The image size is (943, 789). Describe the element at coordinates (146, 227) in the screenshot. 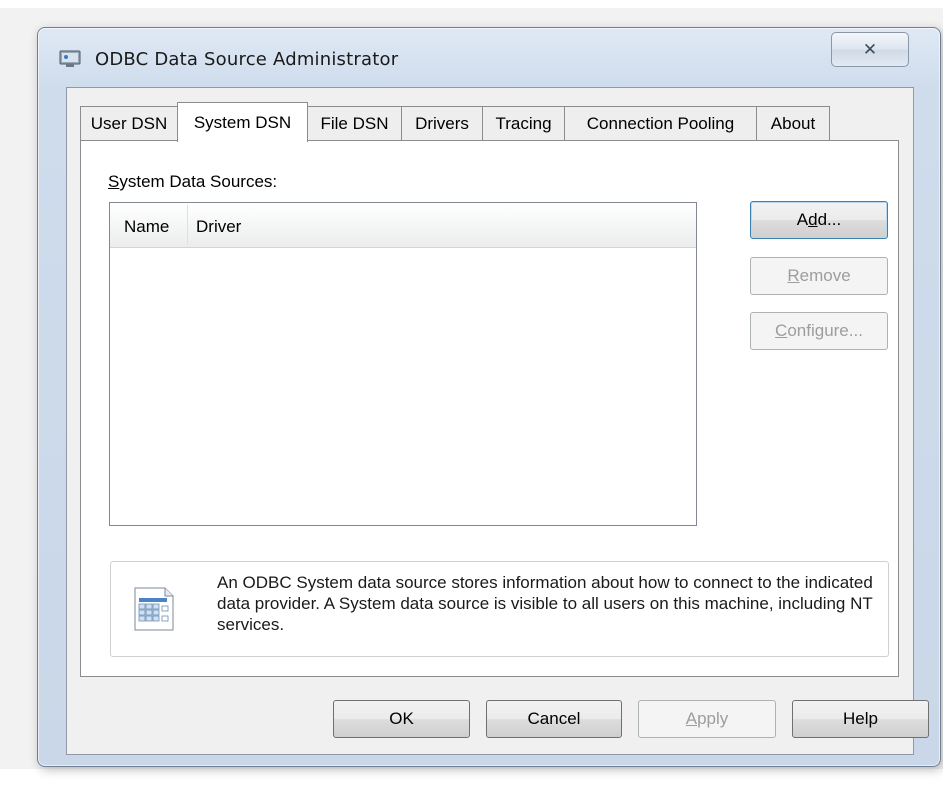

I see `column-header-name: Name` at that location.